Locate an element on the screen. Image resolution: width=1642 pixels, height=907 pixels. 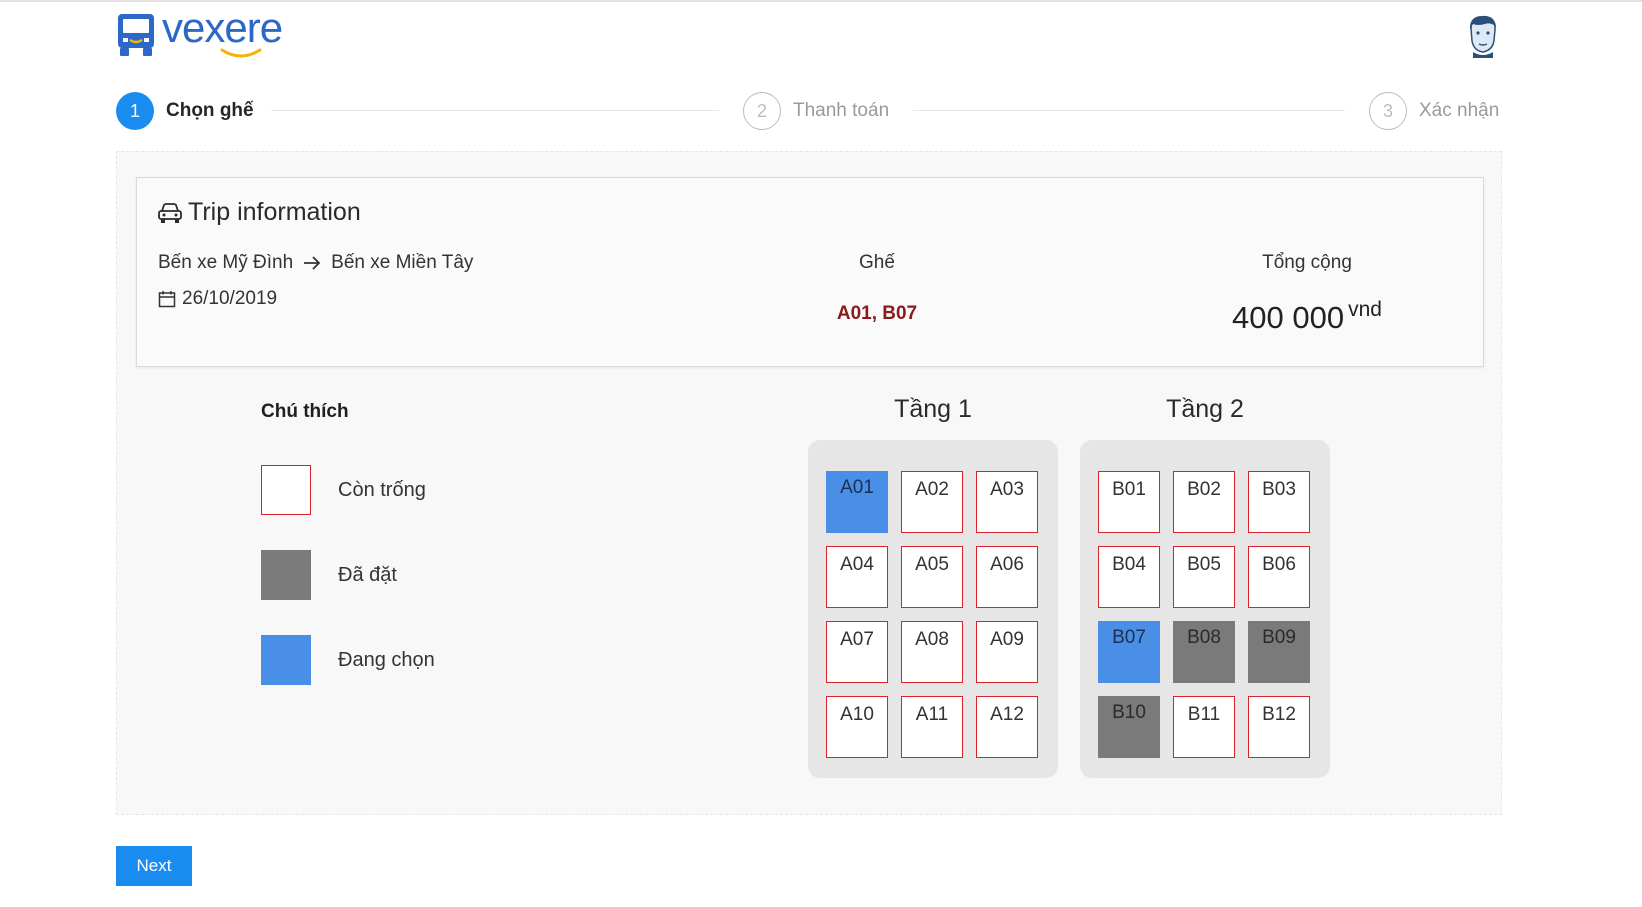
selected-seats: A01, B07 is located at coordinates (877, 313).